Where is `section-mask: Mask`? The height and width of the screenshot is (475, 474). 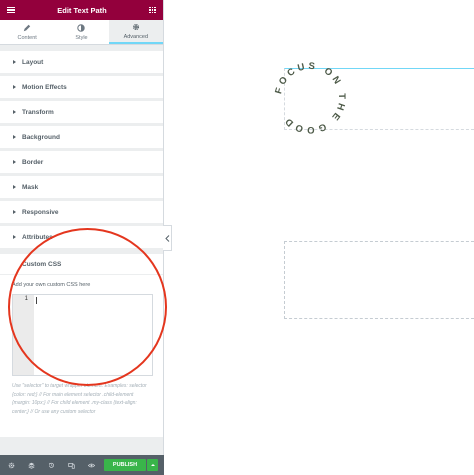 section-mask: Mask is located at coordinates (81, 187).